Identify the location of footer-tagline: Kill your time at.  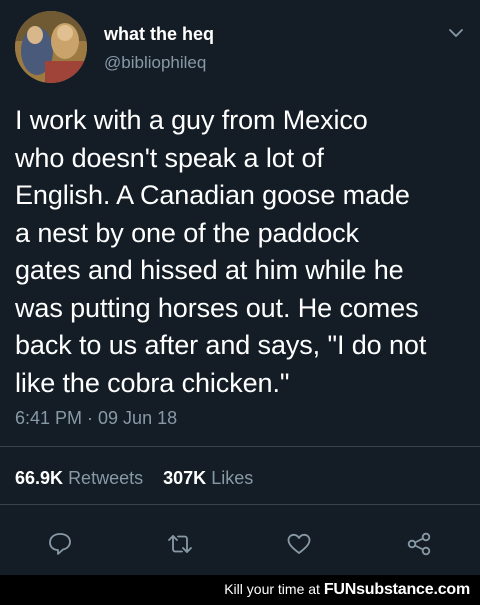
(272, 589).